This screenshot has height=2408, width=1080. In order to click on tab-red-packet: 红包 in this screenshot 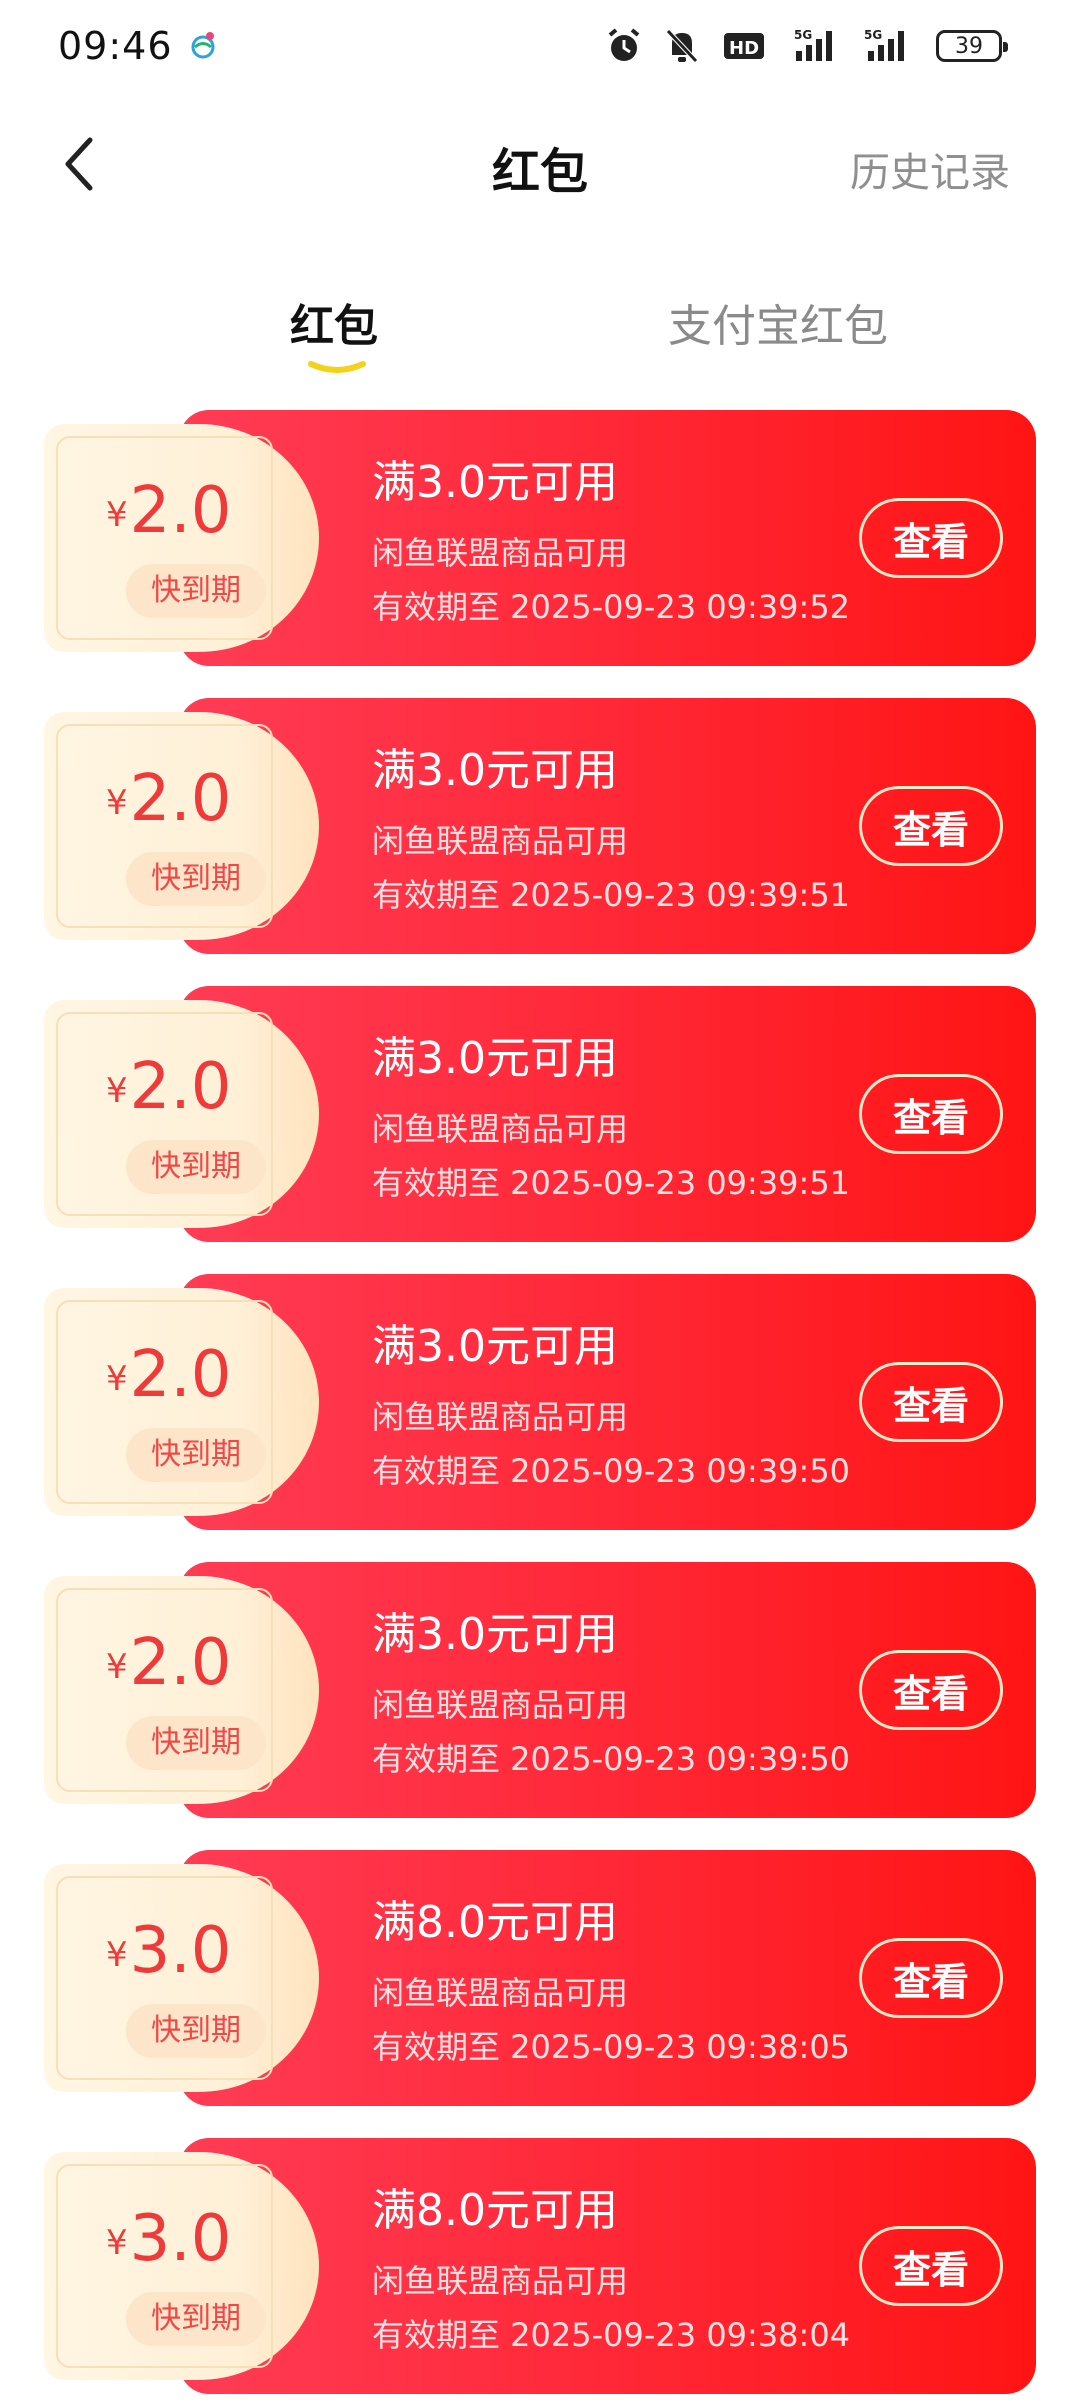, I will do `click(334, 322)`.